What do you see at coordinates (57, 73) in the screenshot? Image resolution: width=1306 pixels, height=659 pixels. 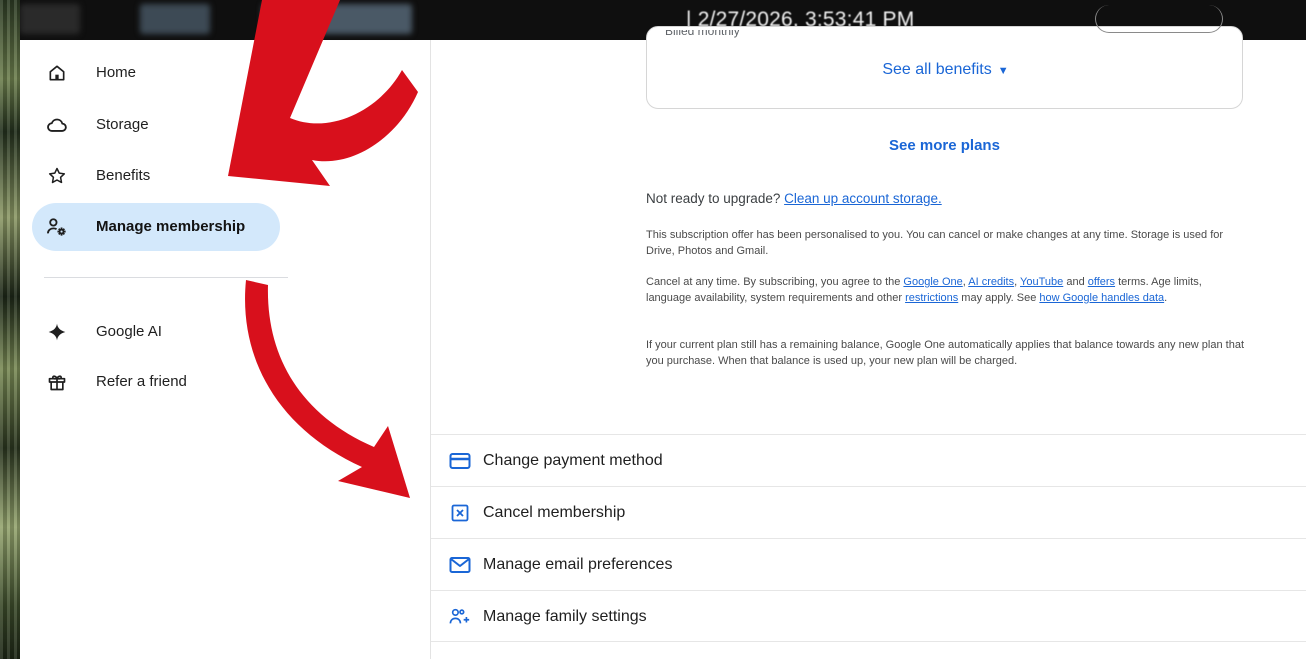 I see `home-icon` at bounding box center [57, 73].